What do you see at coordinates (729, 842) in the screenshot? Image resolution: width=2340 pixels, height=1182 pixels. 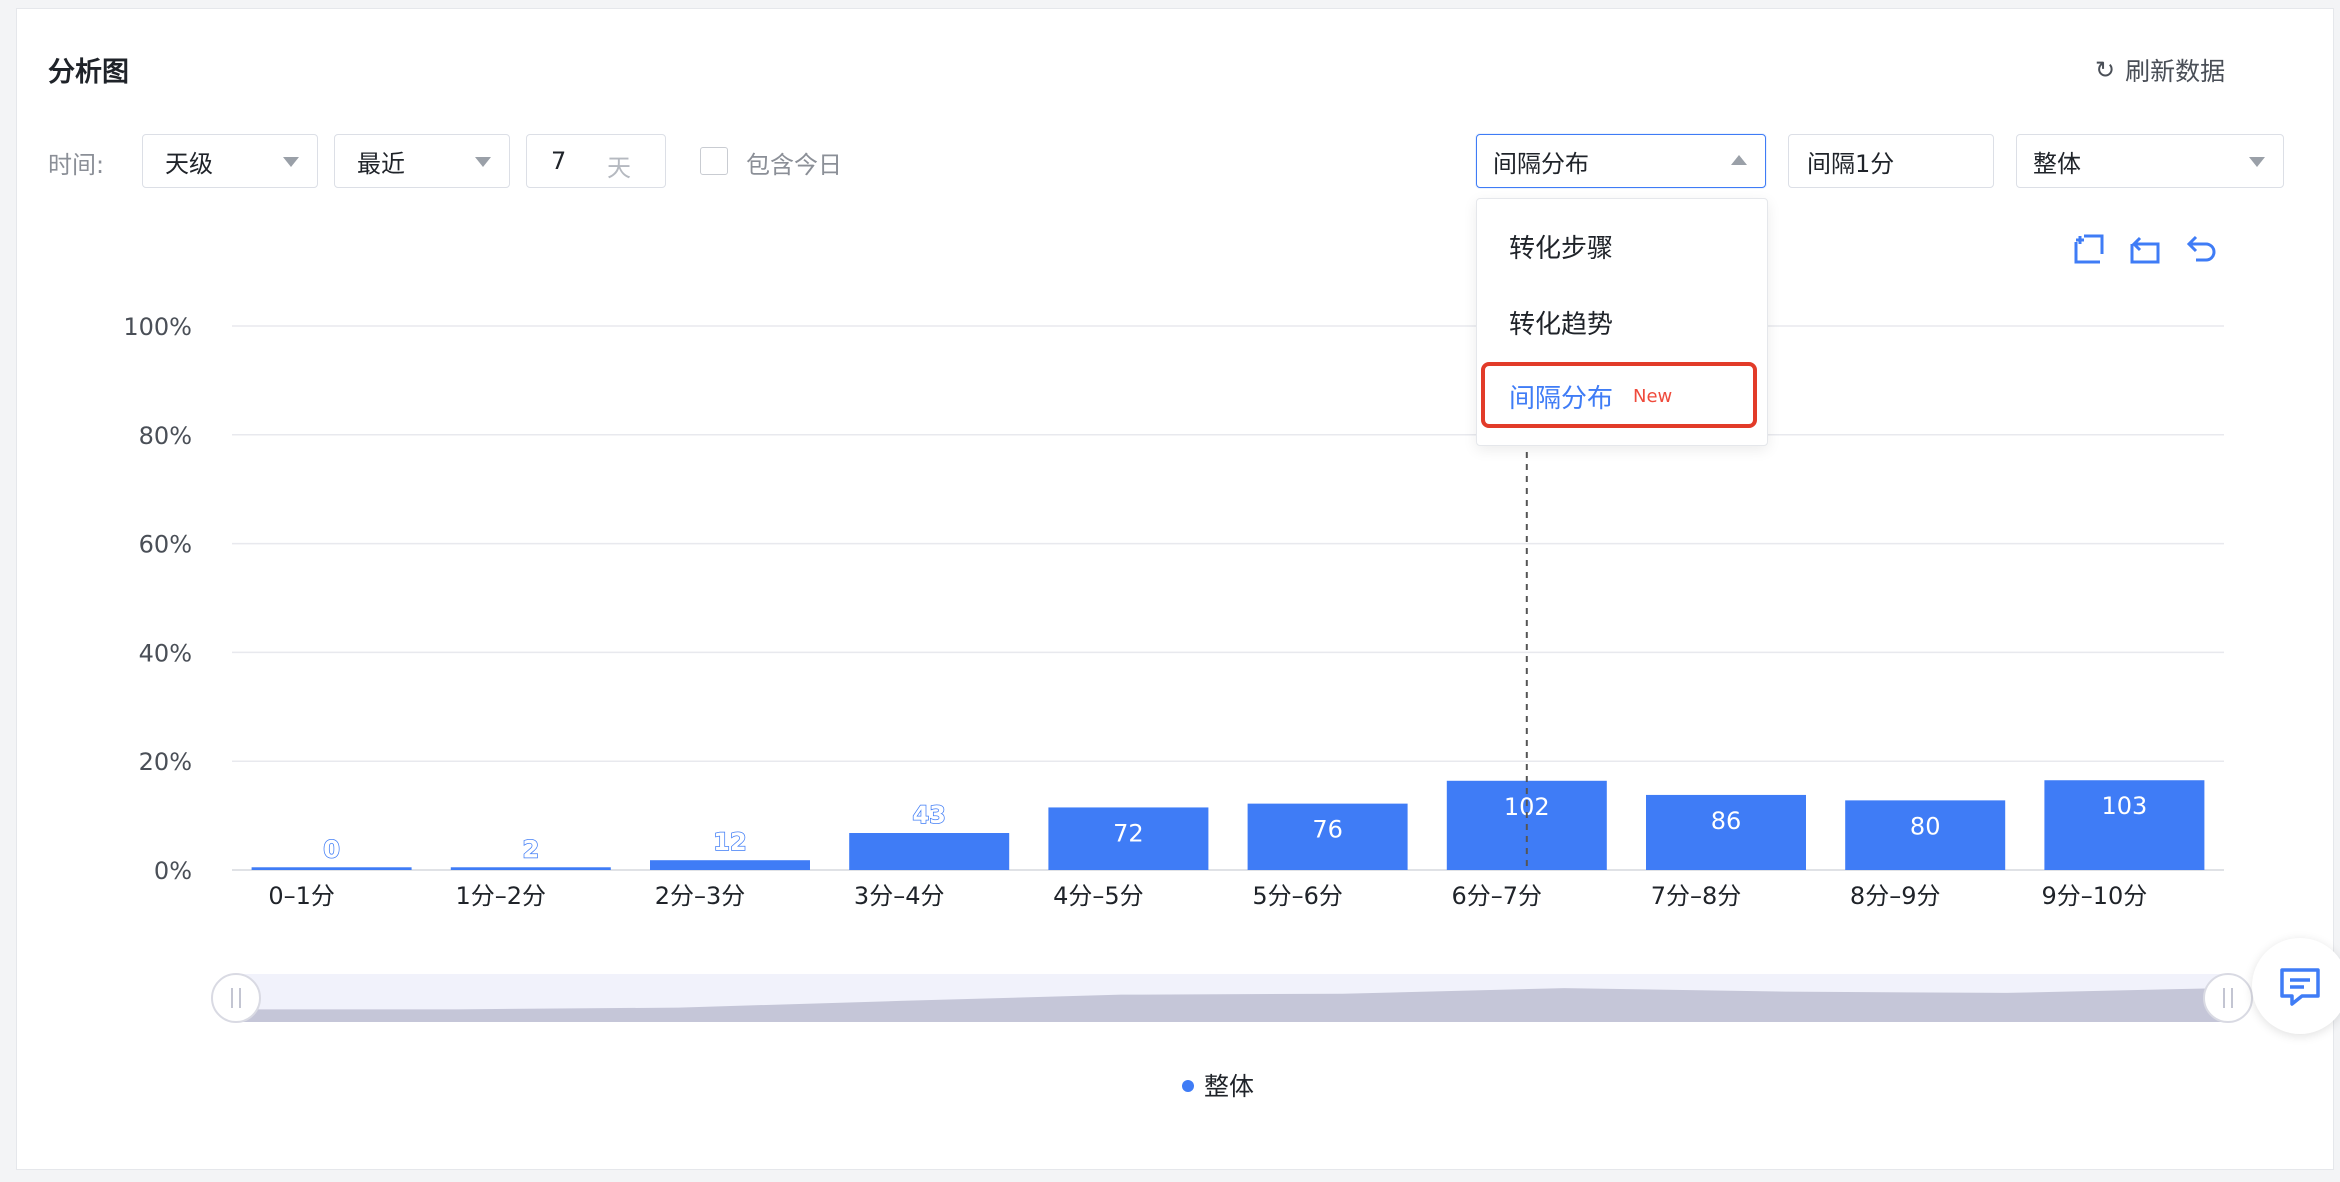 I see `bar-value-label: 12` at bounding box center [729, 842].